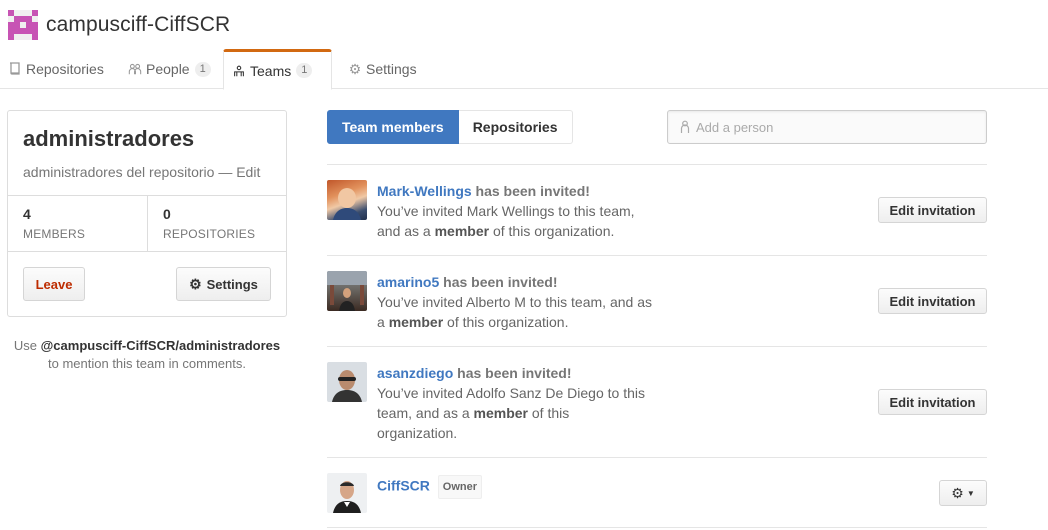 The width and height of the screenshot is (1048, 530). What do you see at coordinates (209, 234) in the screenshot?
I see `repositories-label: REPOSITORIES` at bounding box center [209, 234].